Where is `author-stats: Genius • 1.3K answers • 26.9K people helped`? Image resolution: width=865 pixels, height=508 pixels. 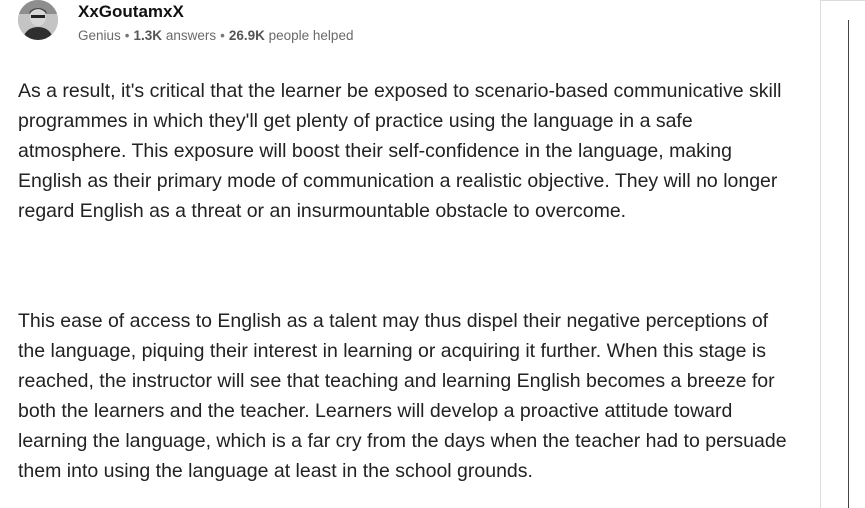 author-stats: Genius • 1.3K answers • 26.9K people helped is located at coordinates (215, 35).